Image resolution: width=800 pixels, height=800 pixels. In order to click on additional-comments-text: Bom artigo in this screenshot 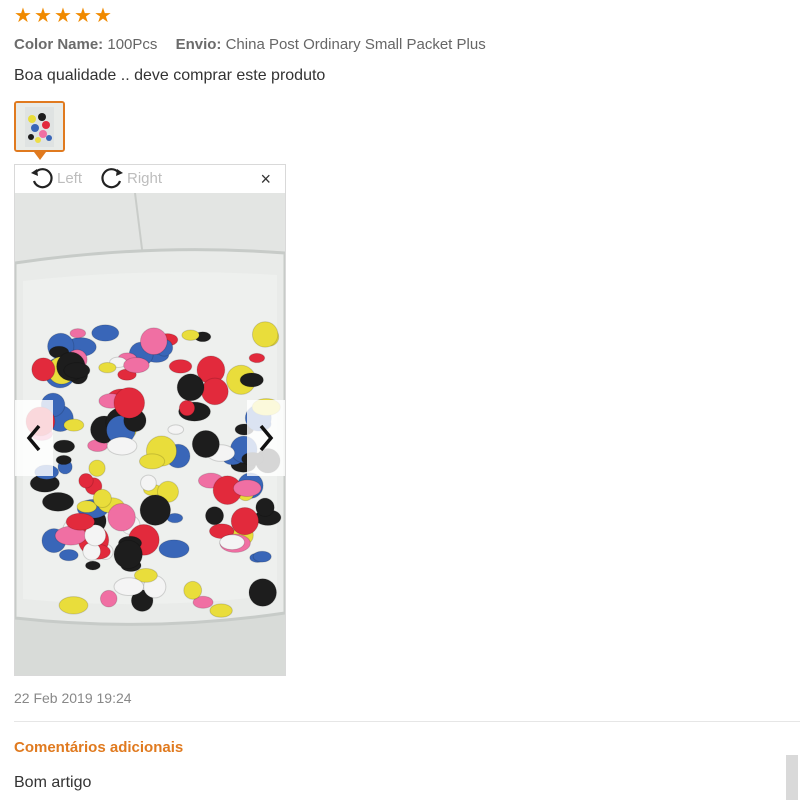, I will do `click(53, 782)`.